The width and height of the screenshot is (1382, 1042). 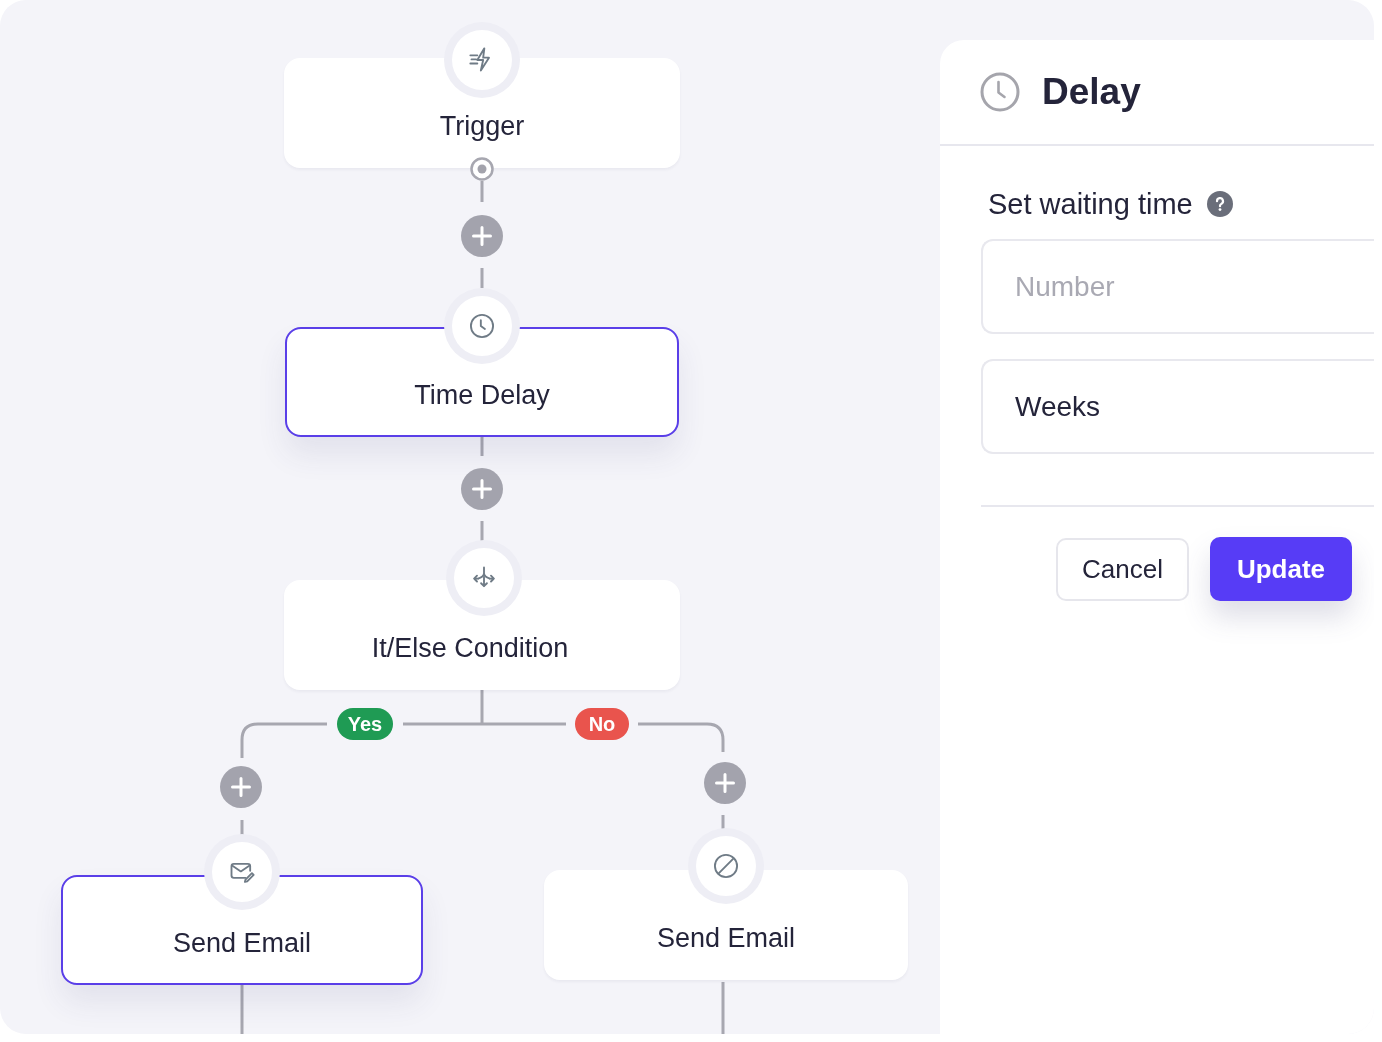 I want to click on branch-badge: Yes, so click(x=365, y=724).